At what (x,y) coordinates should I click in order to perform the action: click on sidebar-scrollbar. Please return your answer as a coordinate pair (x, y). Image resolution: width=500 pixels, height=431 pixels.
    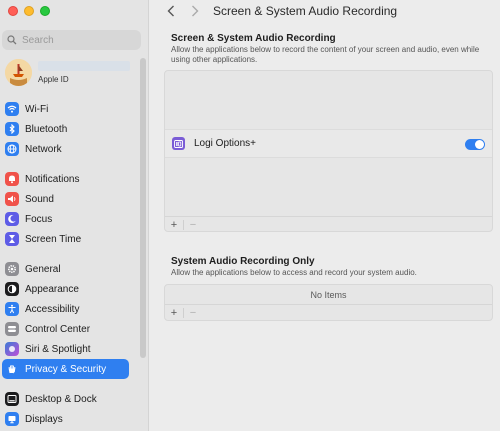
    Looking at the image, I should click on (143, 208).